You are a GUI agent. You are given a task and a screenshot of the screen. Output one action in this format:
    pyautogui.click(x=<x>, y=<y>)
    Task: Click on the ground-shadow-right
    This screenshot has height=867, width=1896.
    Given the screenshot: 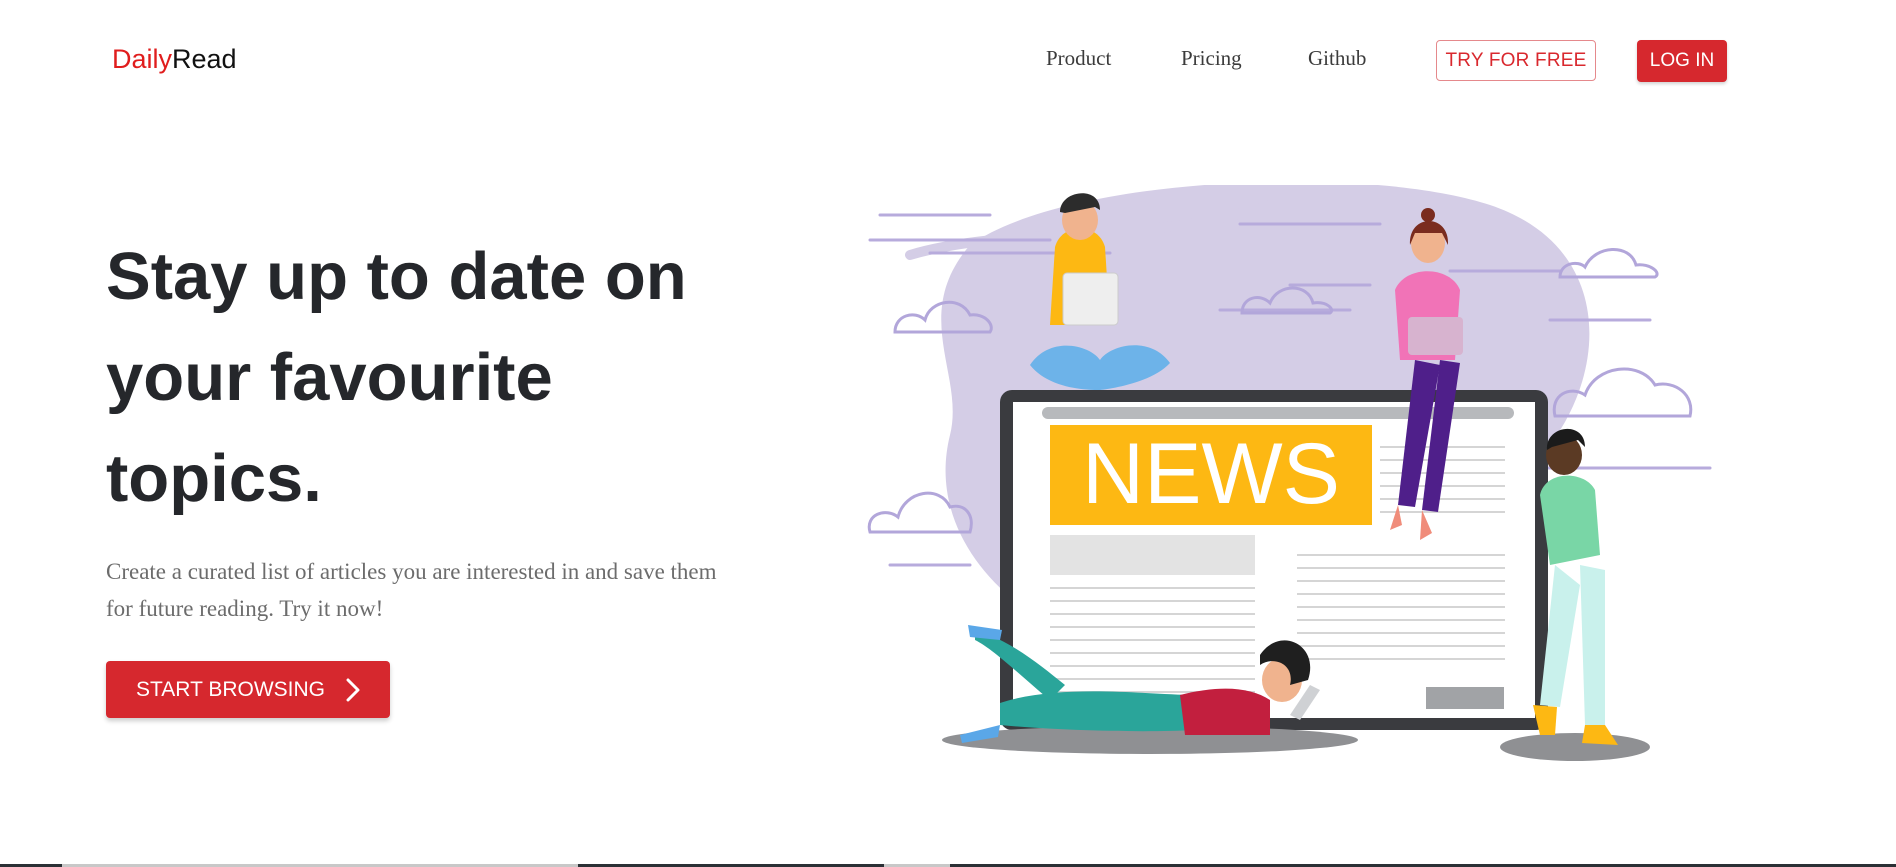 What is the action you would take?
    pyautogui.click(x=1575, y=747)
    